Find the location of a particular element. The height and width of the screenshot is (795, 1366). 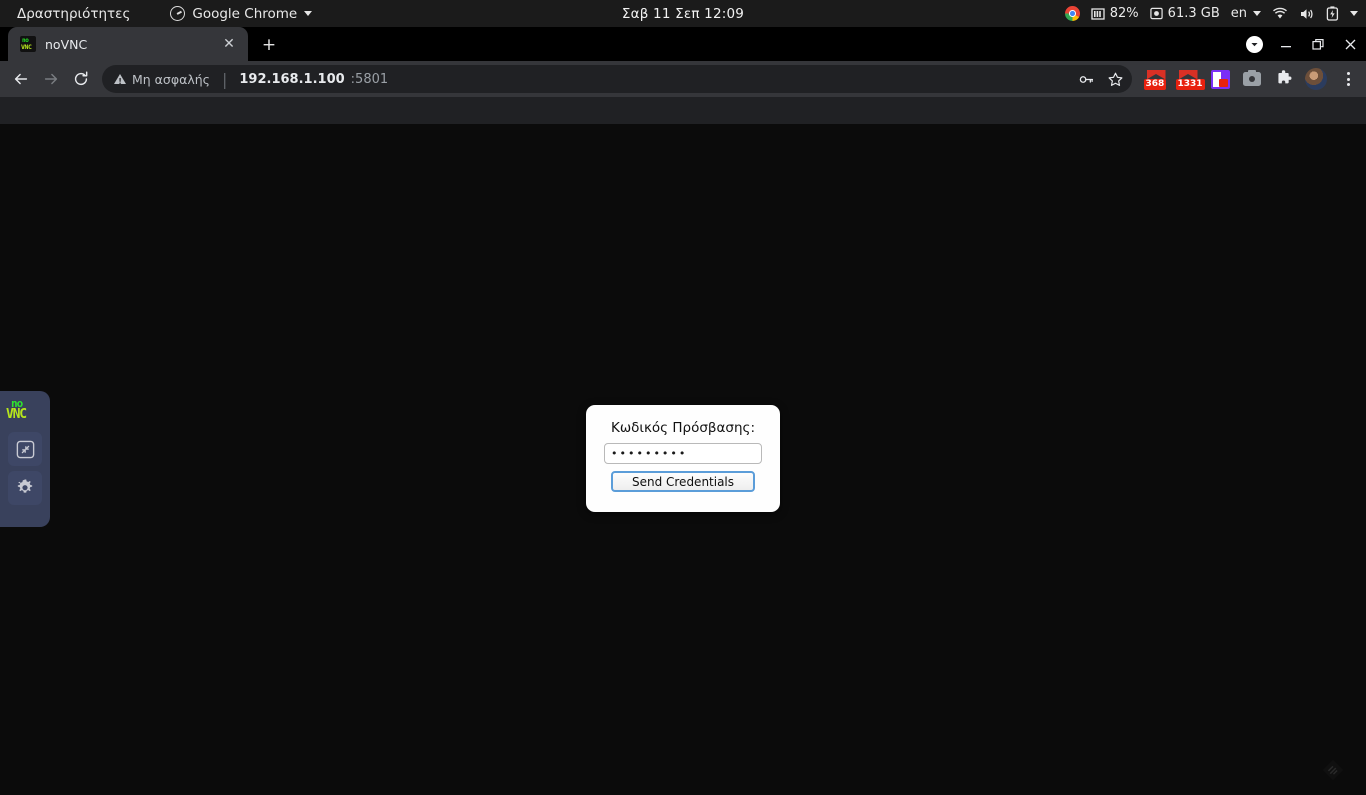

bookmark-star-icon is located at coordinates (1115, 79).